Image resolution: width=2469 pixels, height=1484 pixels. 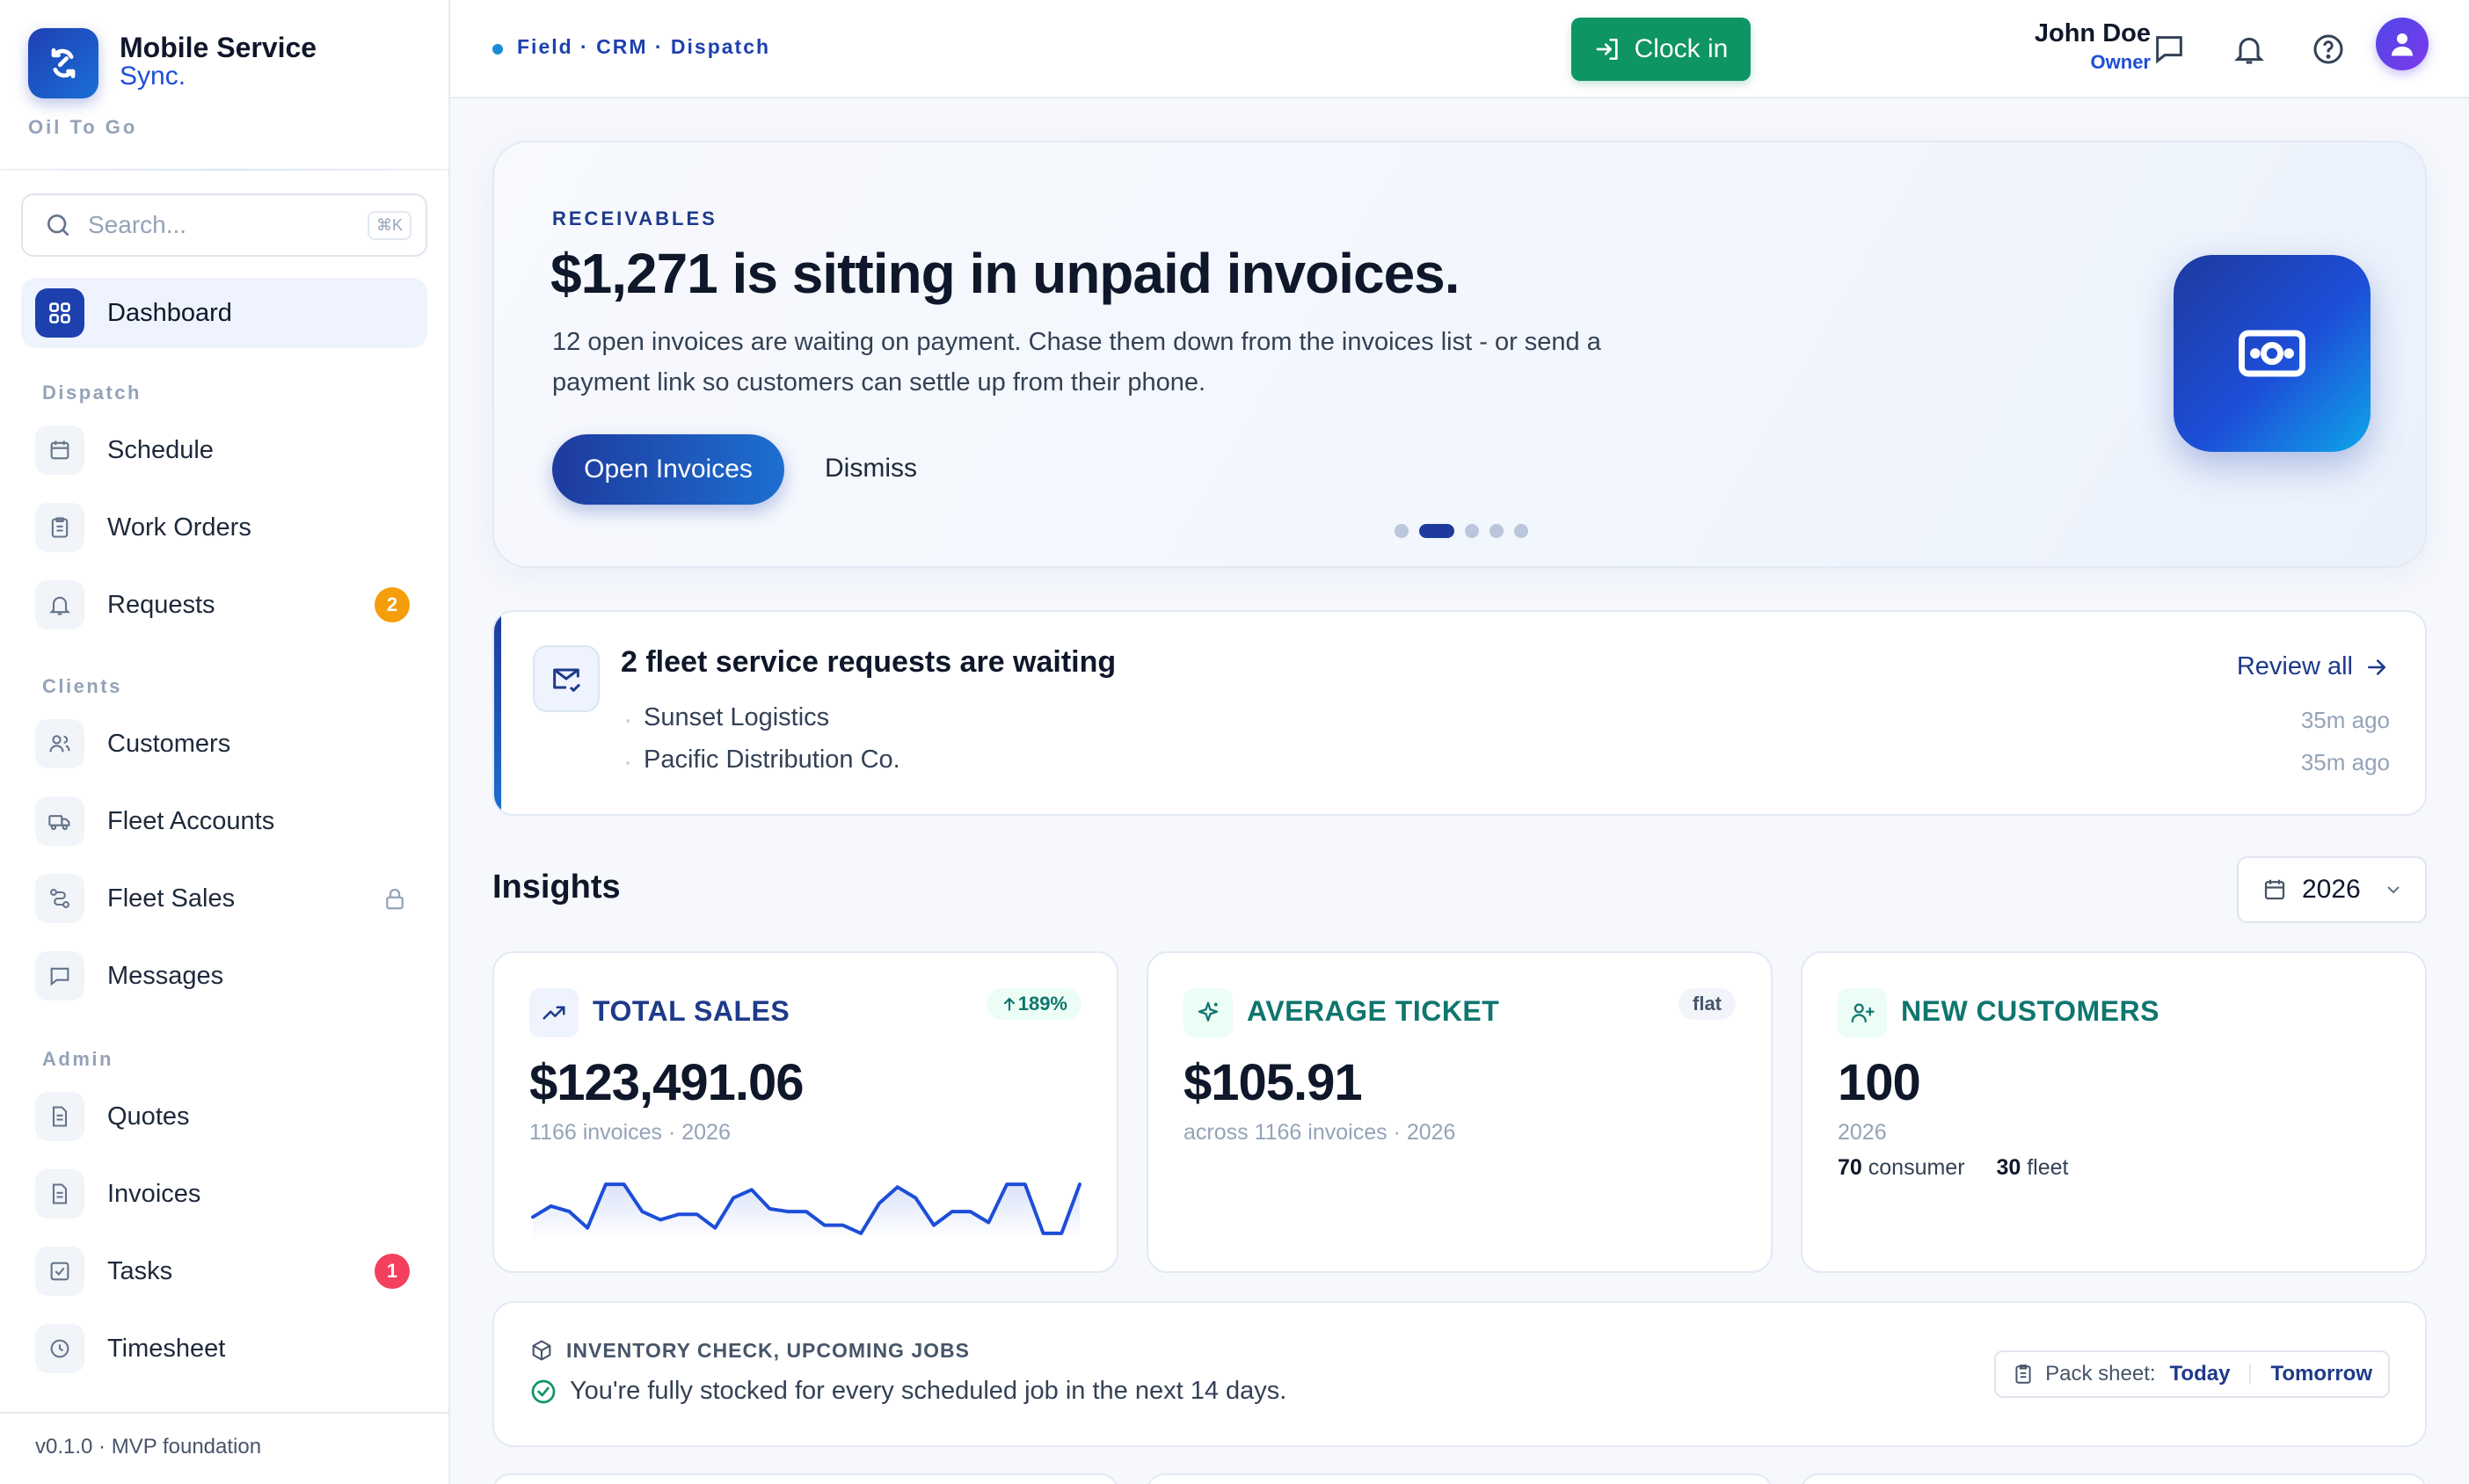 I want to click on document-icon, so click(x=59, y=1117).